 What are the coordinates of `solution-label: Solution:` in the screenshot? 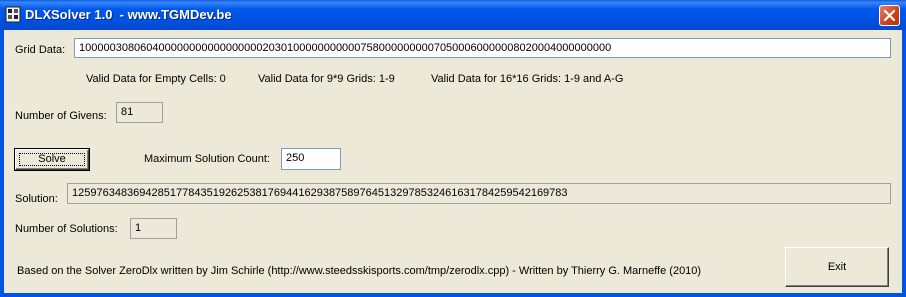 It's located at (36, 199).